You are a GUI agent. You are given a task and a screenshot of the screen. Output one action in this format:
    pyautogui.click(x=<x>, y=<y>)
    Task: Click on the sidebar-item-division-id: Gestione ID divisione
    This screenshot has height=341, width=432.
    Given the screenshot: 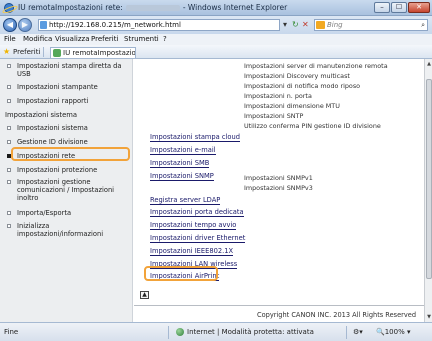 What is the action you would take?
    pyautogui.click(x=69, y=142)
    